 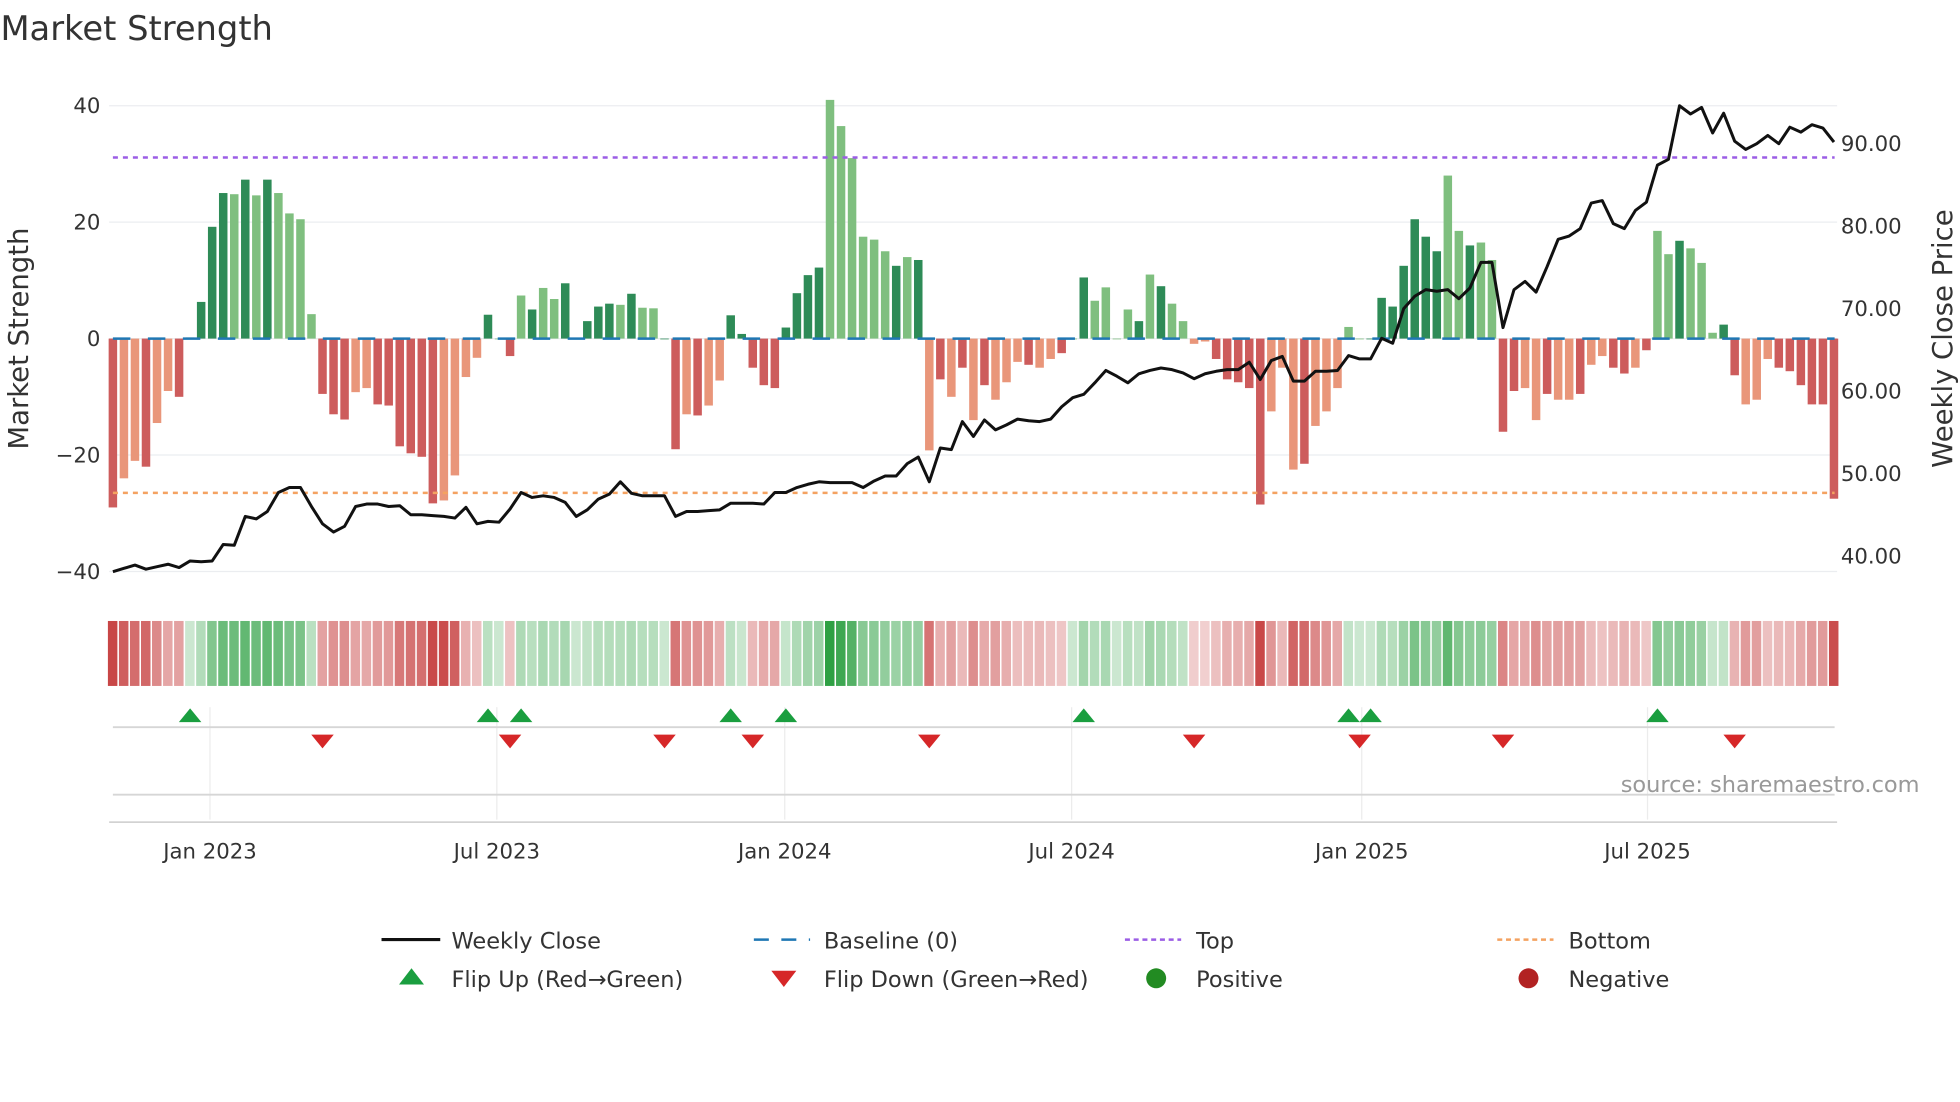 I want to click on y2-axis-title: Weekly Close Price, so click(x=1943, y=338).